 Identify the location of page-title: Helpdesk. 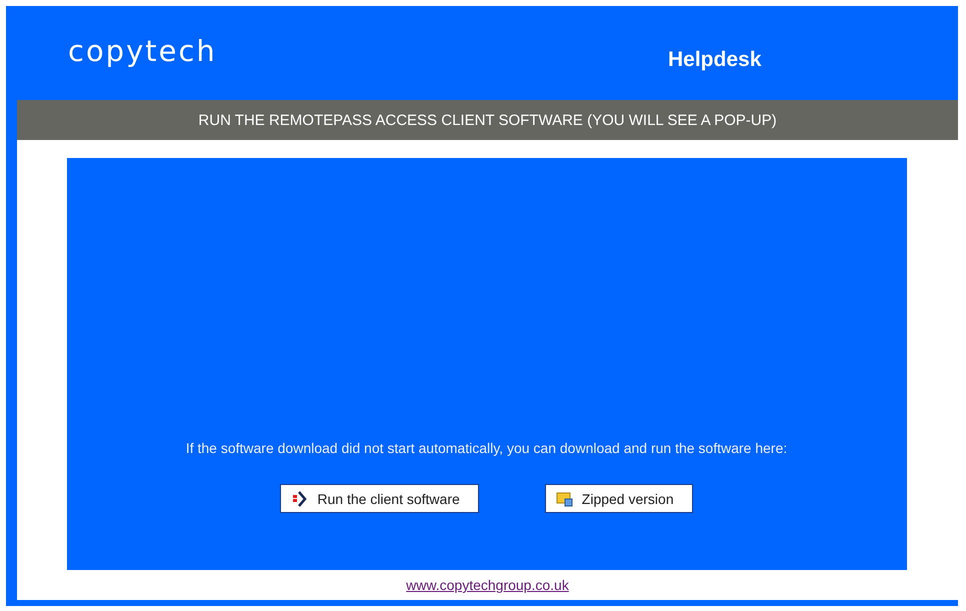
(715, 60).